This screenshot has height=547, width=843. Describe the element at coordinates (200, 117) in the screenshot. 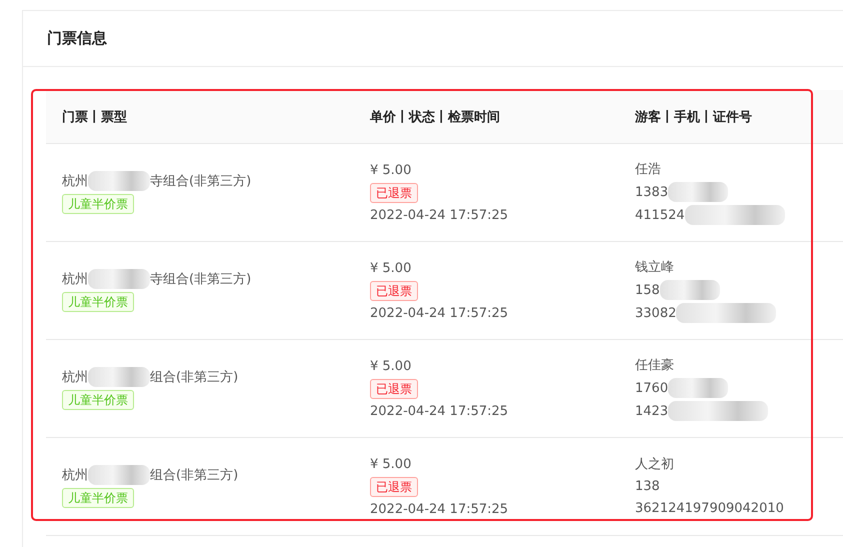

I see `column-header: 门票丨票型` at that location.